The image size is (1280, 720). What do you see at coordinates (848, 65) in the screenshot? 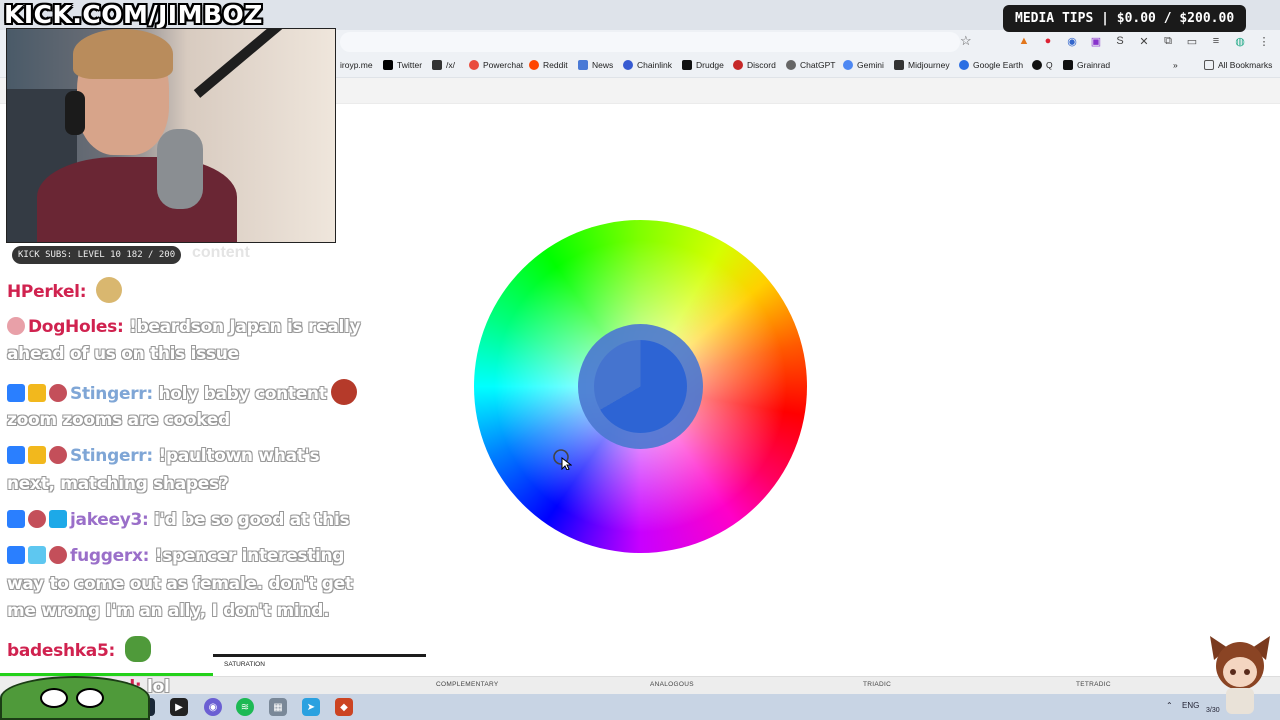
I see `gemini-icon` at bounding box center [848, 65].